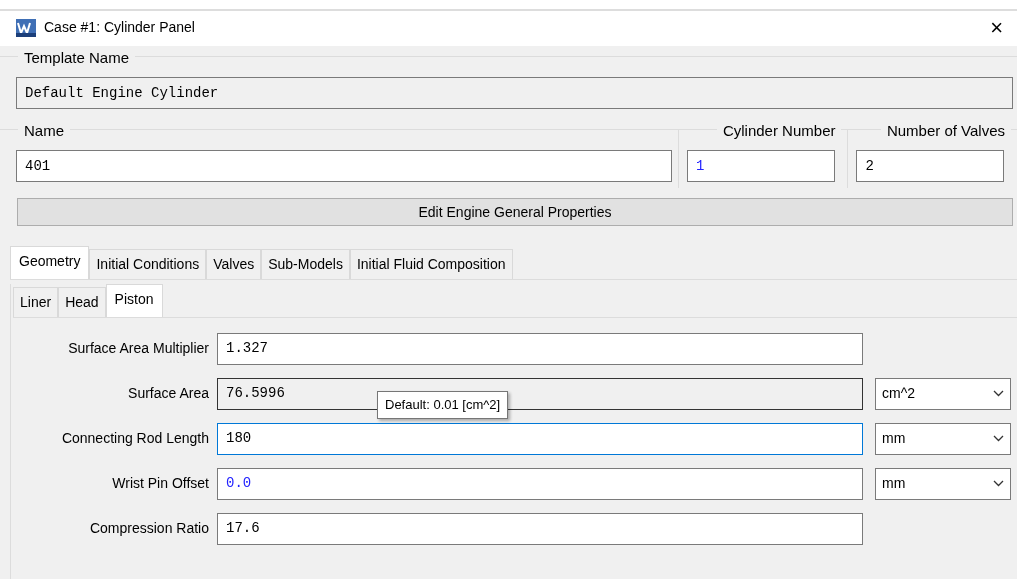  What do you see at coordinates (540, 483) in the screenshot?
I see `input-field: 0.0` at bounding box center [540, 483].